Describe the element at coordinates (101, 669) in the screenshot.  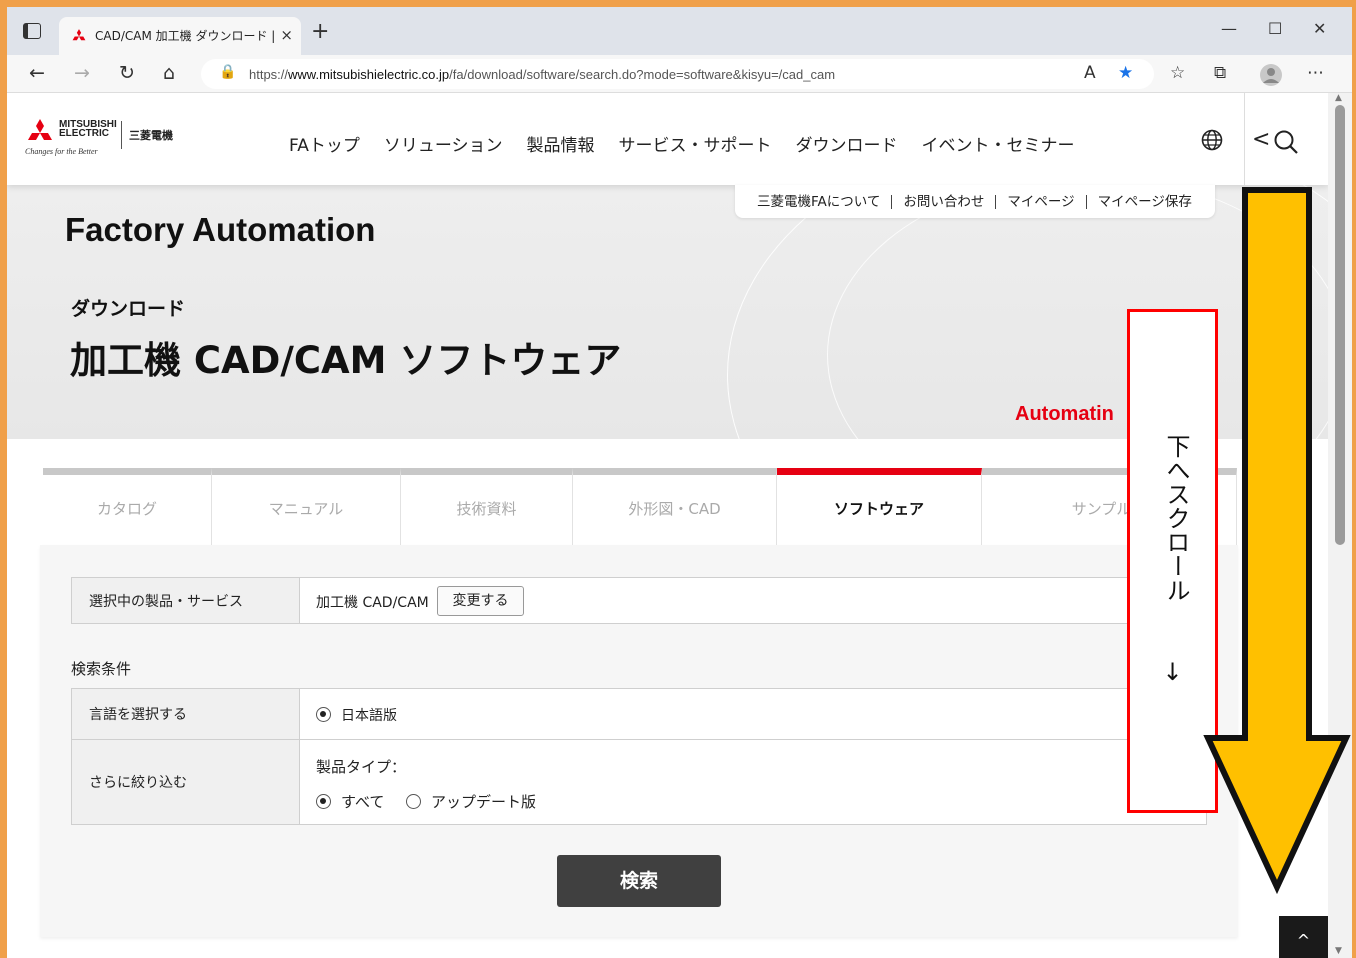
I see `search-conditions-heading: 検索条件` at that location.